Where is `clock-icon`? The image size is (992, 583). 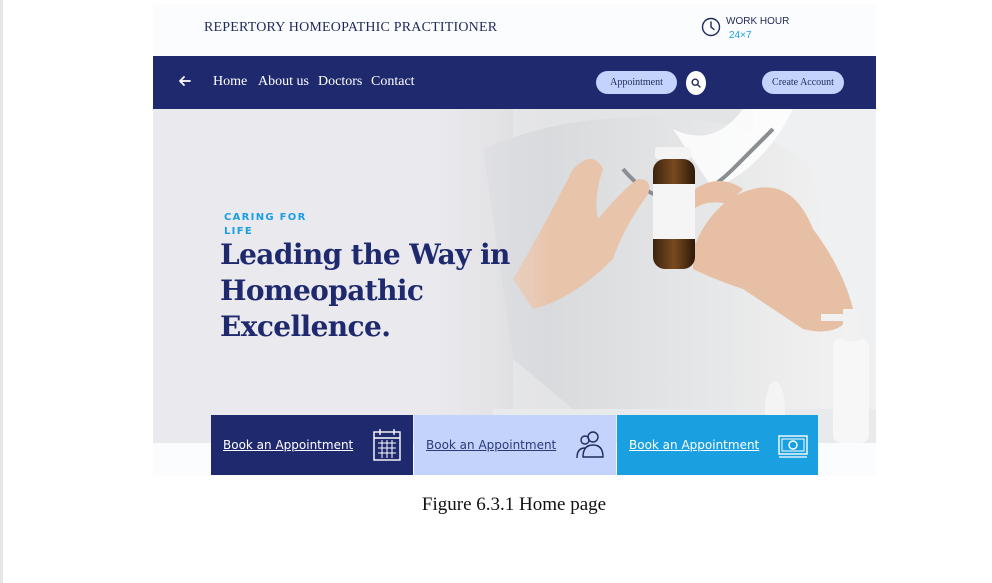
clock-icon is located at coordinates (711, 27).